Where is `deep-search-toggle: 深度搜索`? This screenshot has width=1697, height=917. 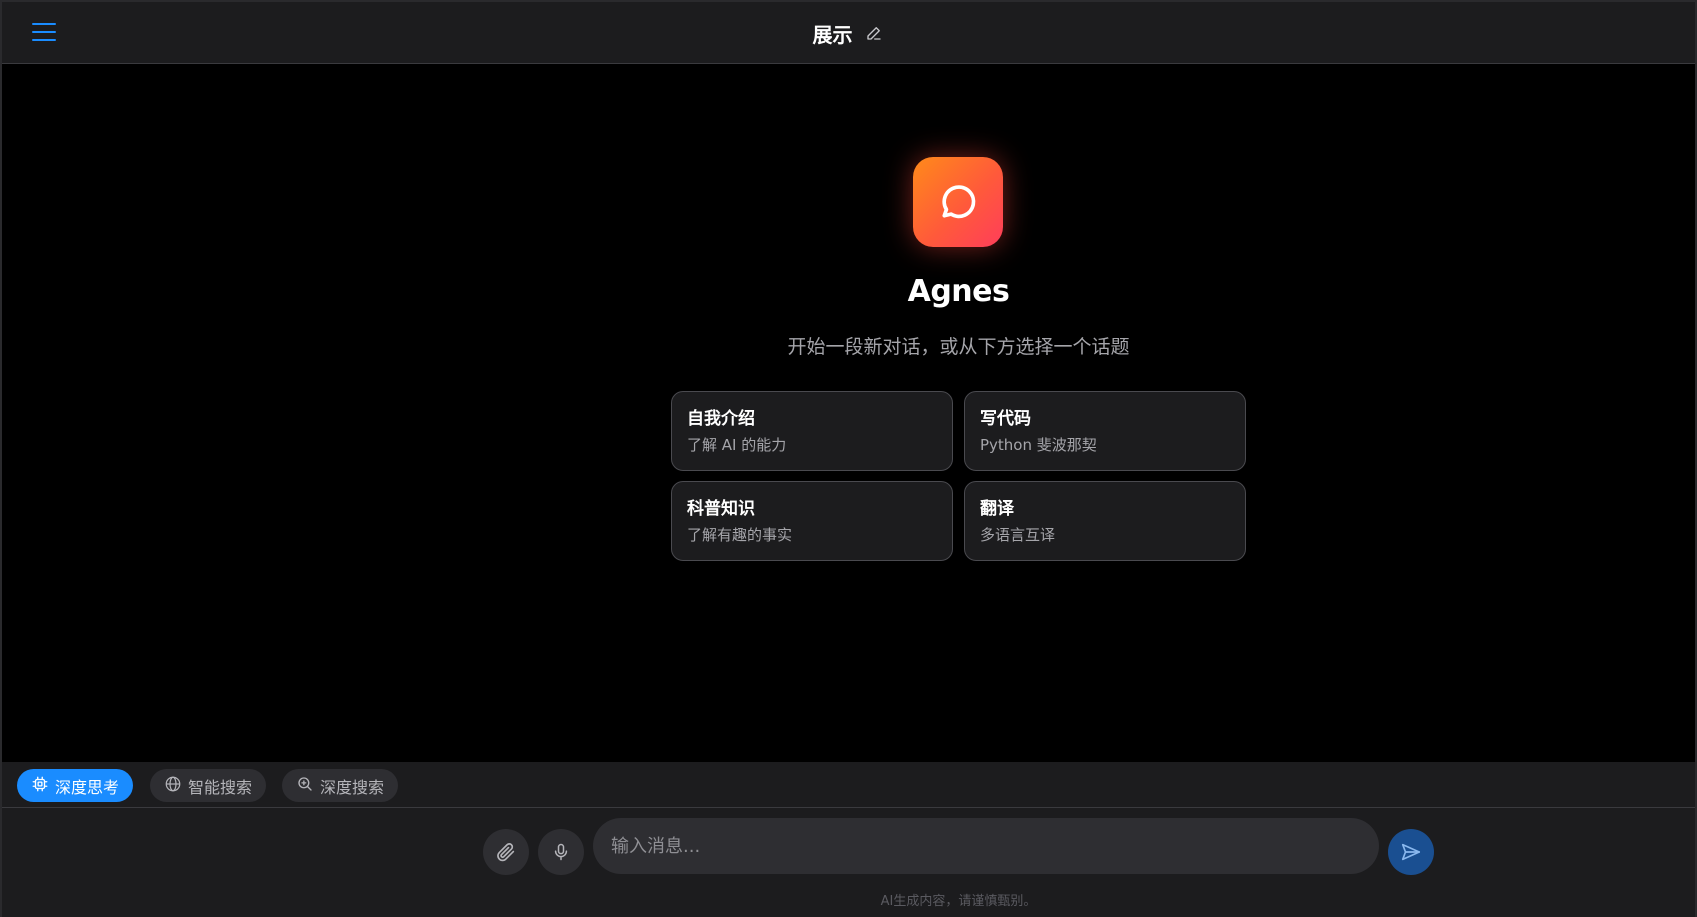 deep-search-toggle: 深度搜索 is located at coordinates (340, 785).